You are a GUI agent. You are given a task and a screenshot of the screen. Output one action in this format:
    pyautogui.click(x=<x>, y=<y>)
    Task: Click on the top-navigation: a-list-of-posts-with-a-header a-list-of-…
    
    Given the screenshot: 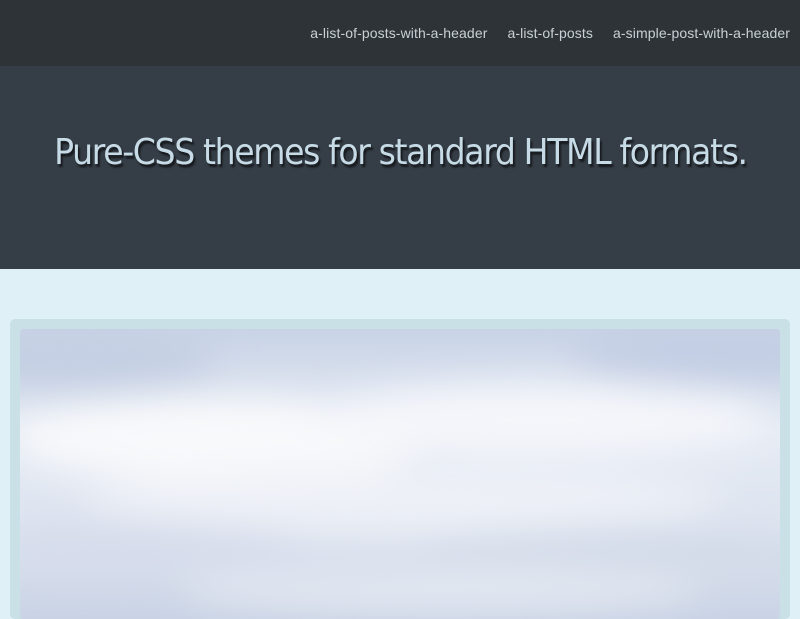 What is the action you would take?
    pyautogui.click(x=400, y=33)
    